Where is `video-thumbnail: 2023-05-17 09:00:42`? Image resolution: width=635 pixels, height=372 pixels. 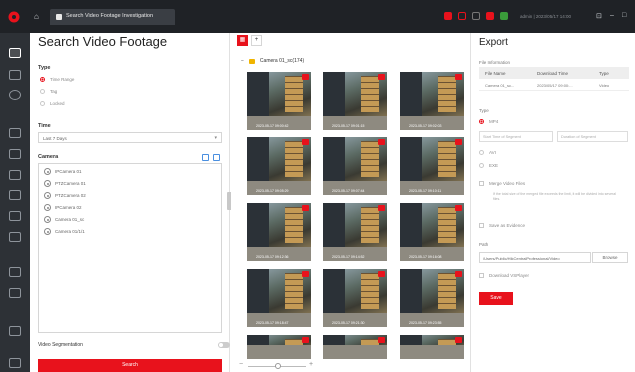
video-thumbnail: 2023-05-17 09:00:42 is located at coordinates (279, 101).